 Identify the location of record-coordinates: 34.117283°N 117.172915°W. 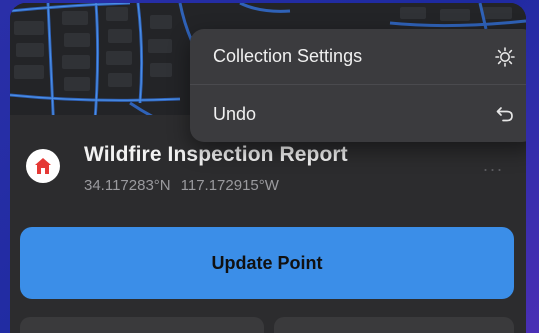
(181, 185).